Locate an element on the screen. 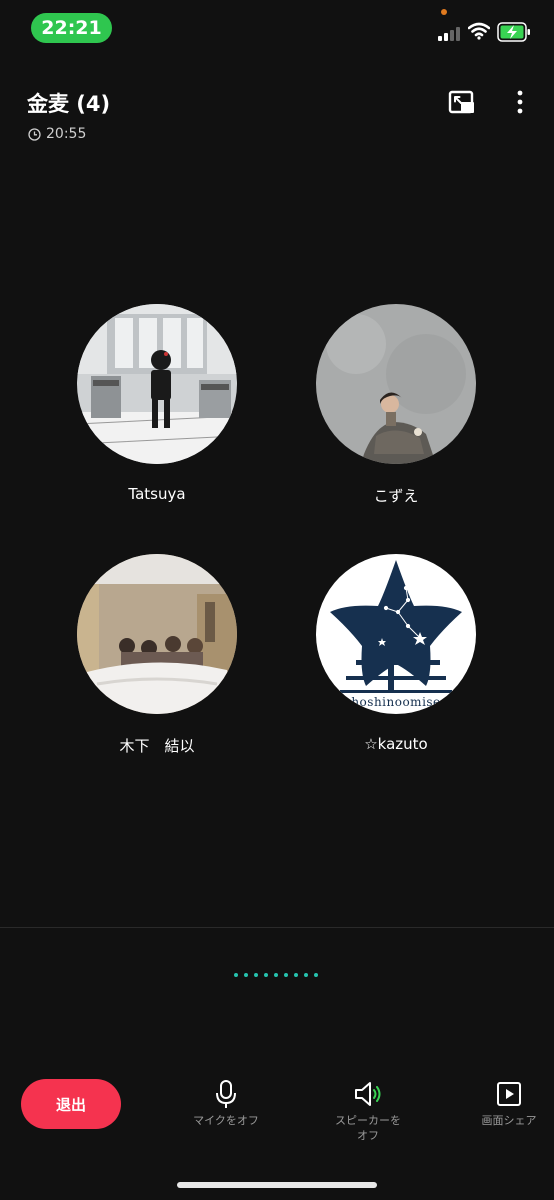 The image size is (554, 1200). speaker-toggle-label: スピーカーを オフ is located at coordinates (368, 1128).